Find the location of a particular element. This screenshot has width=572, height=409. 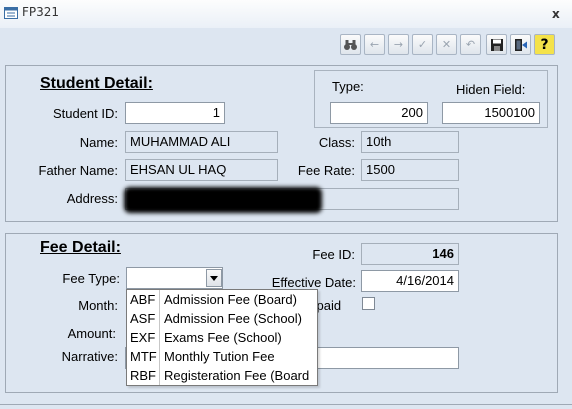

effective-date-label: Effective Date: is located at coordinates (313, 282).